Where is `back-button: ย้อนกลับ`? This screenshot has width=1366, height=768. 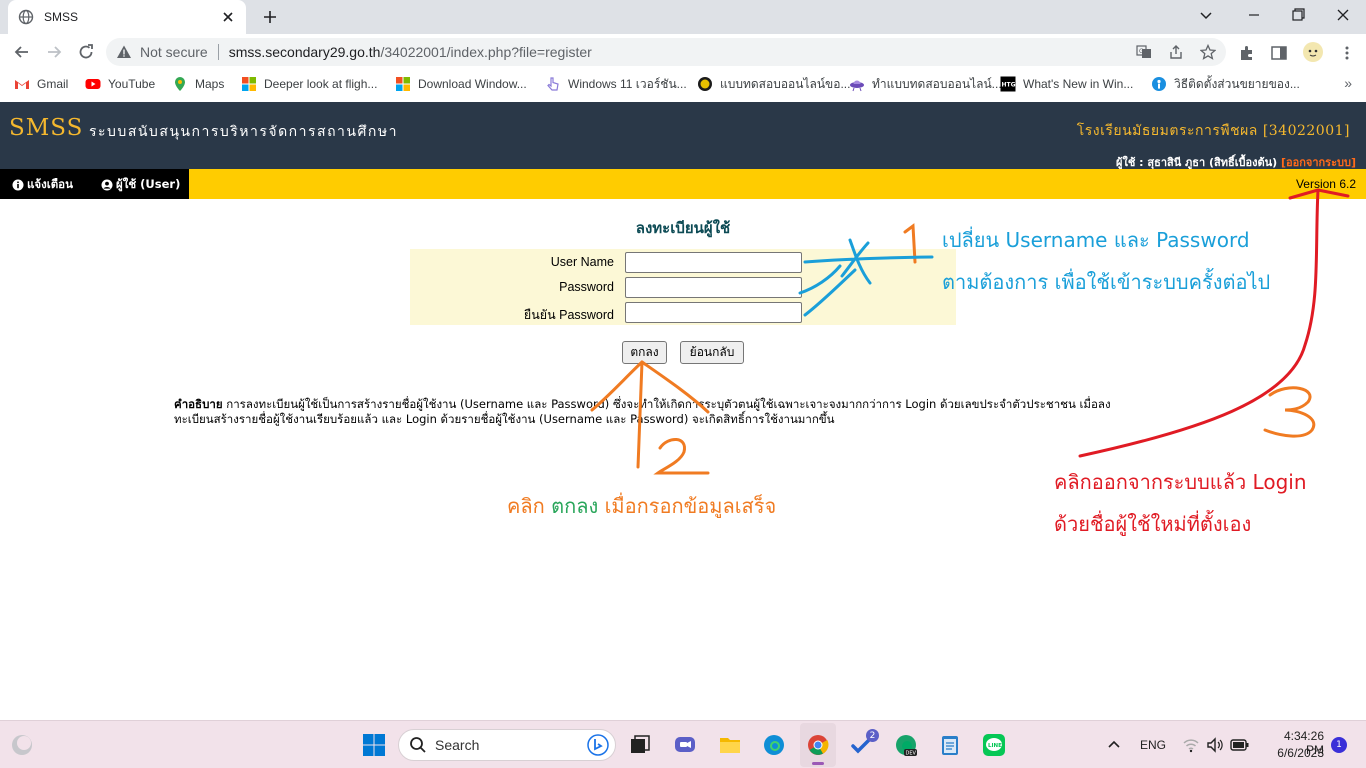
back-button: ย้อนกลับ is located at coordinates (712, 352).